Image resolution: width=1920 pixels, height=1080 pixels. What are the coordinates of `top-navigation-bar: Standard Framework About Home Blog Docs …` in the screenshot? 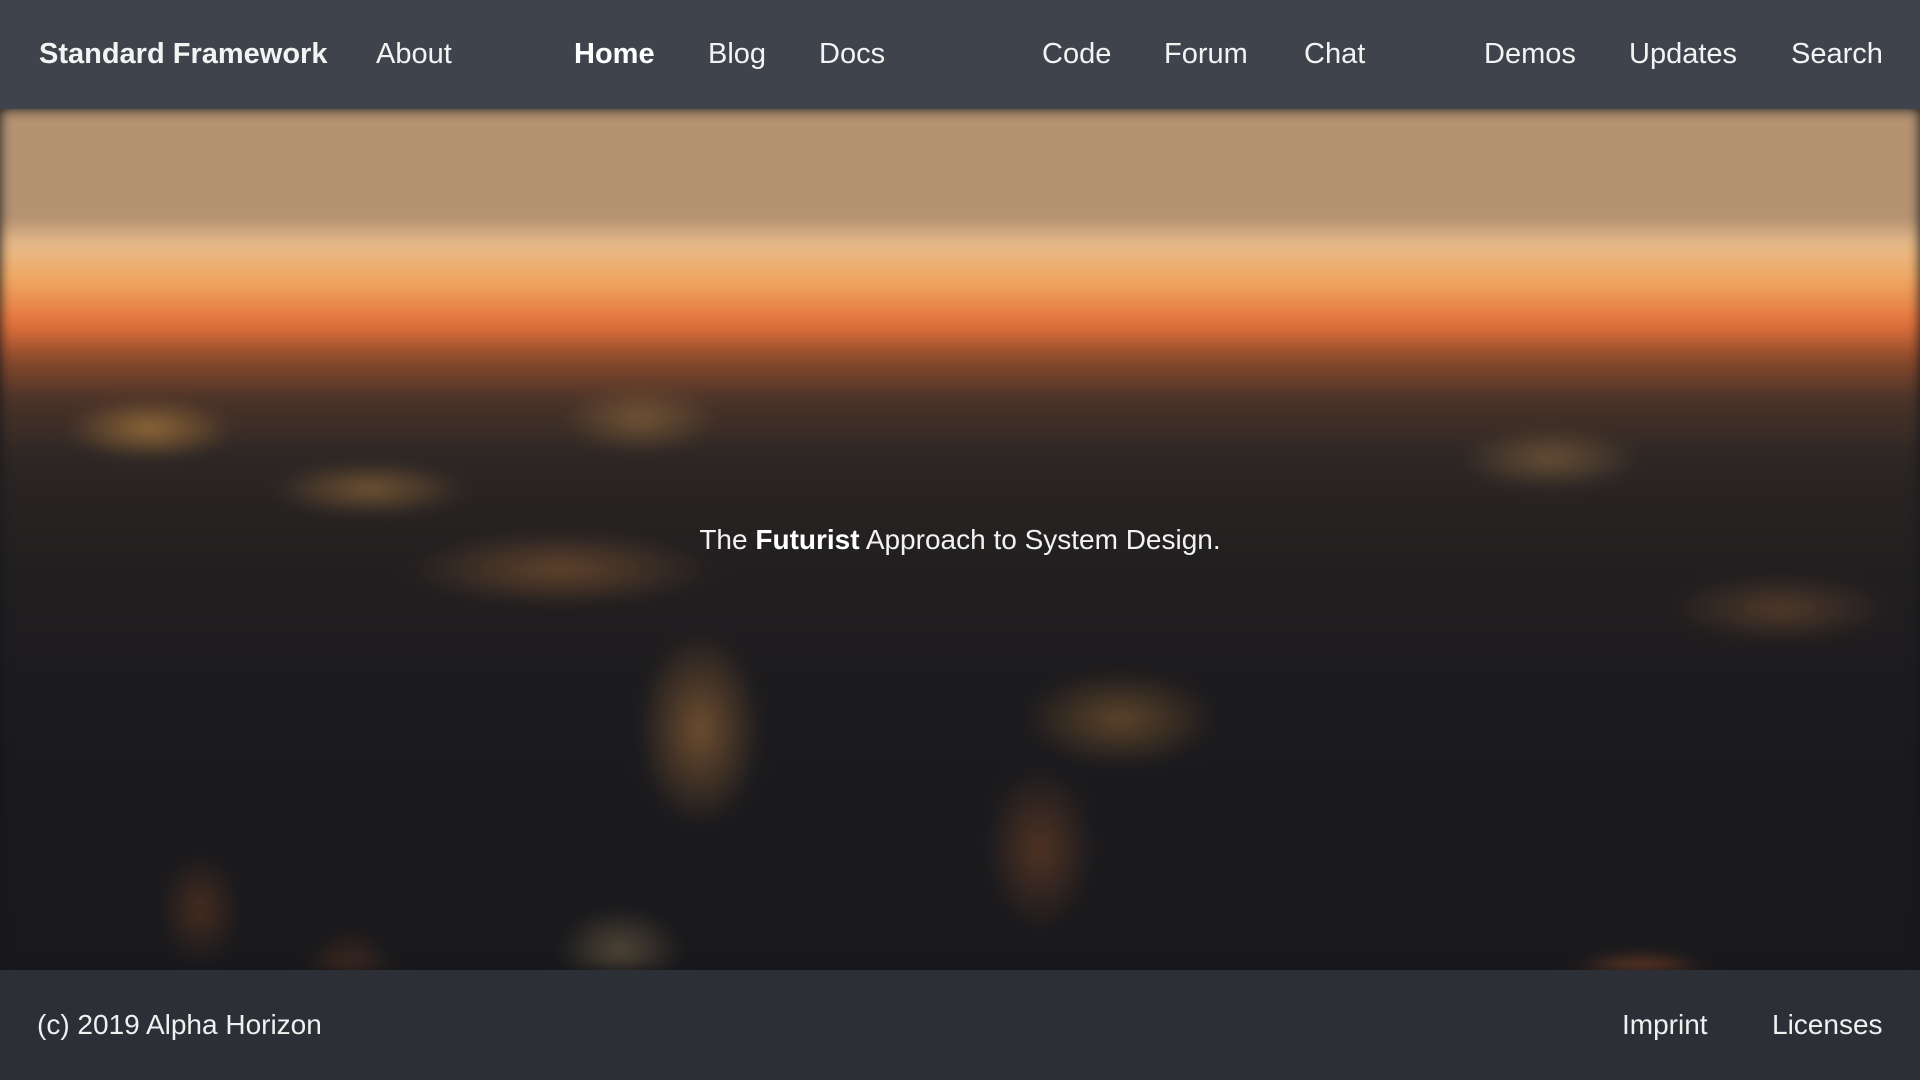 It's located at (960, 54).